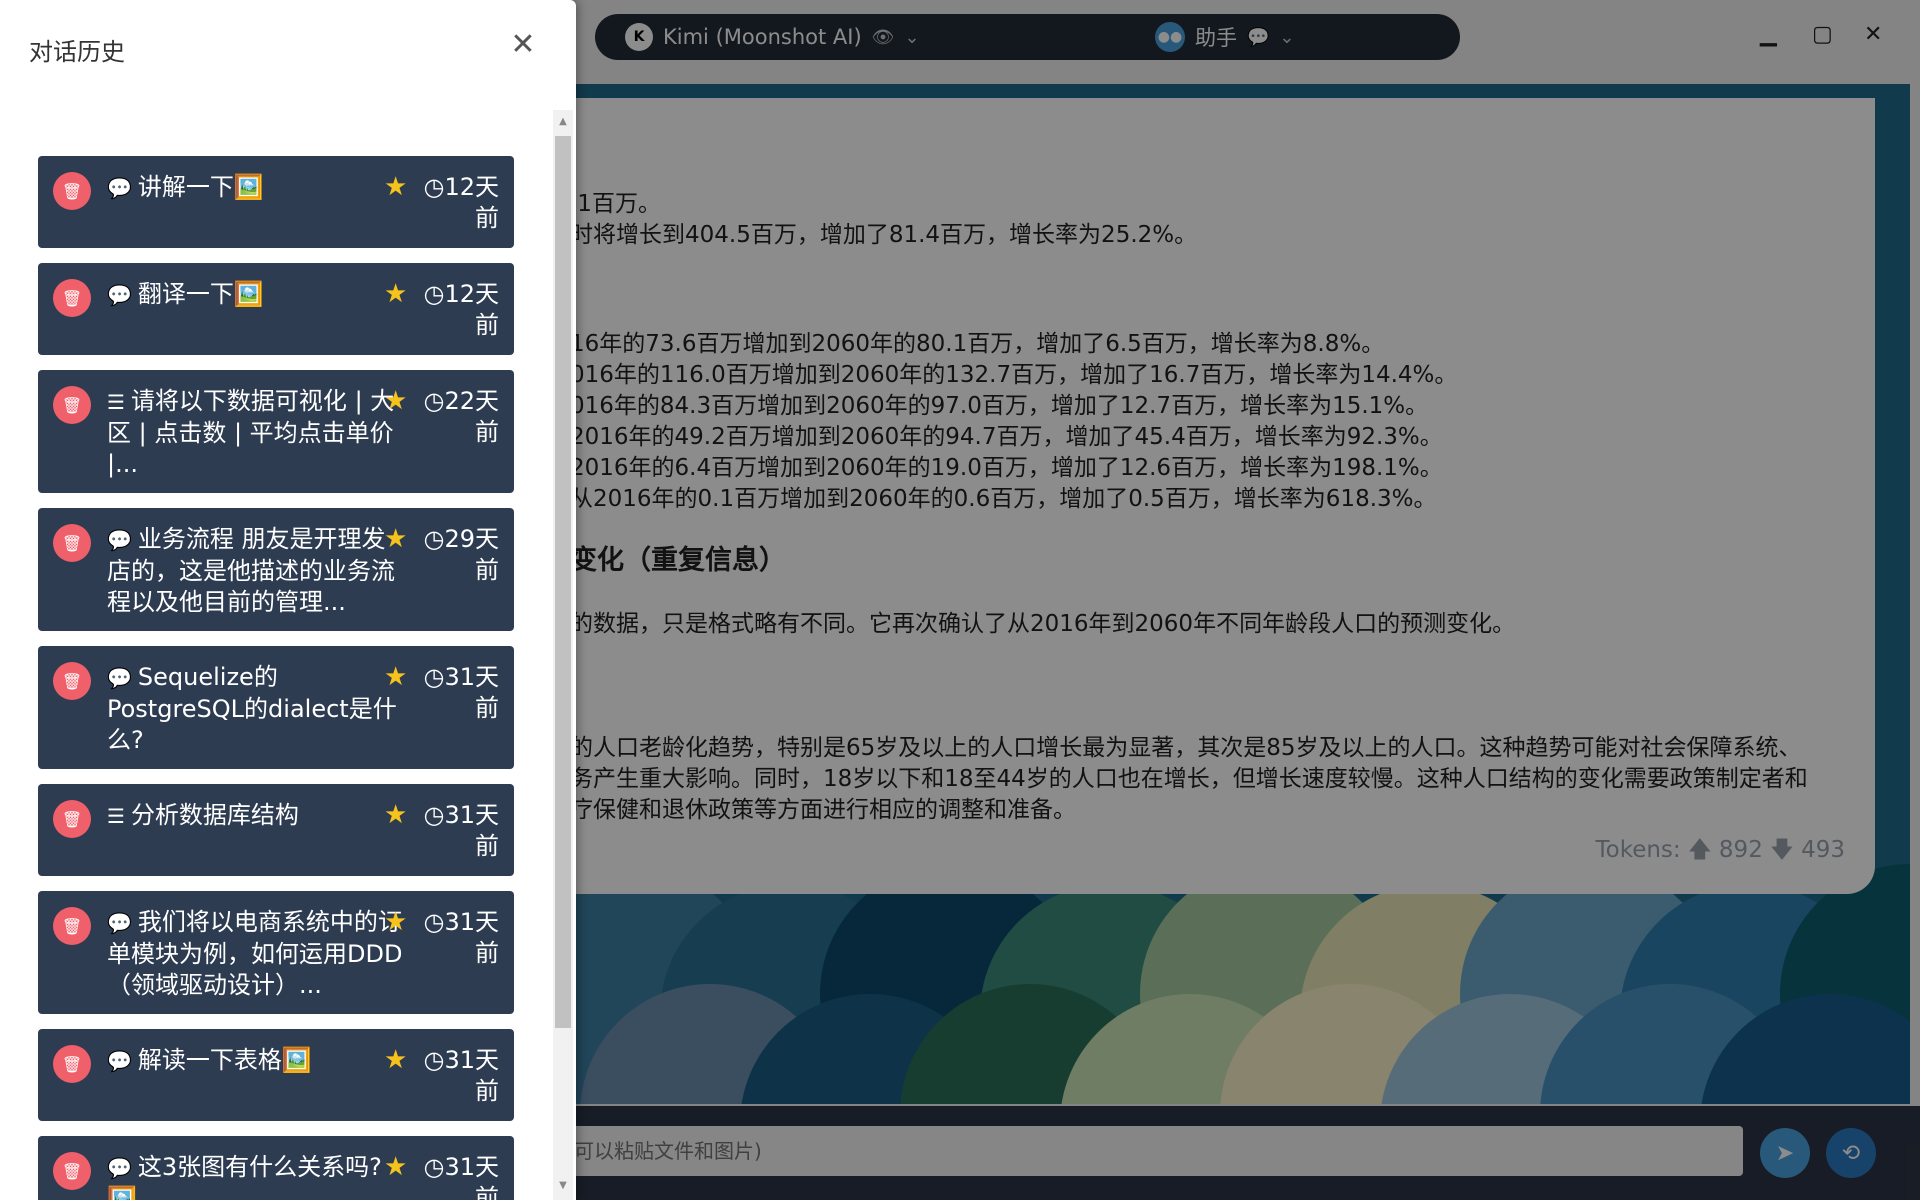 The height and width of the screenshot is (1200, 1920). I want to click on history-item-title: 💬 讲解一下🖼️, so click(185, 187).